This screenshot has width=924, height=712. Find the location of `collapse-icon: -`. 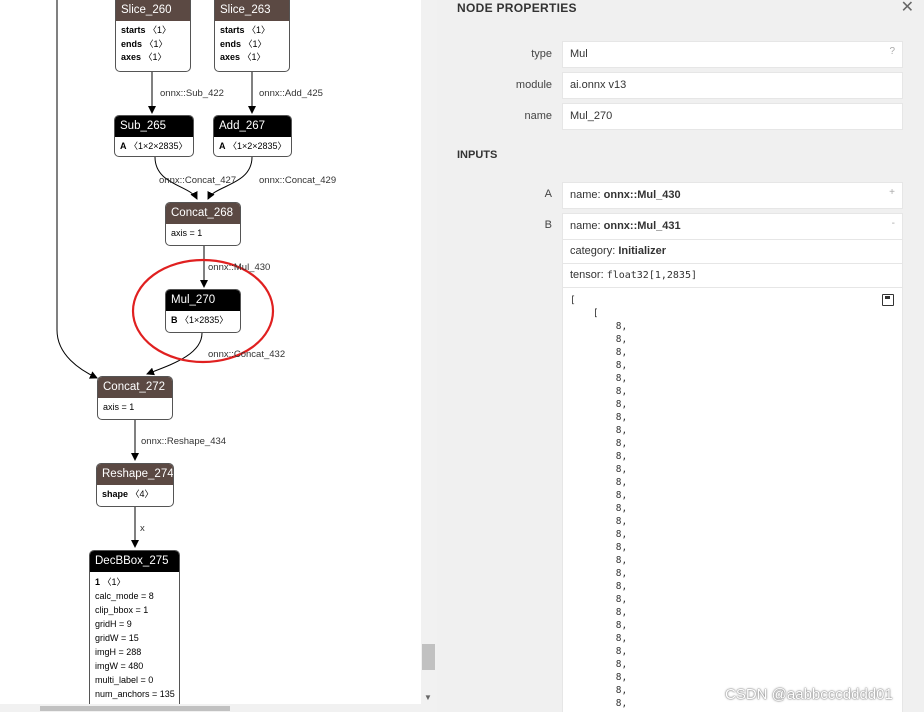

collapse-icon: - is located at coordinates (893, 223).